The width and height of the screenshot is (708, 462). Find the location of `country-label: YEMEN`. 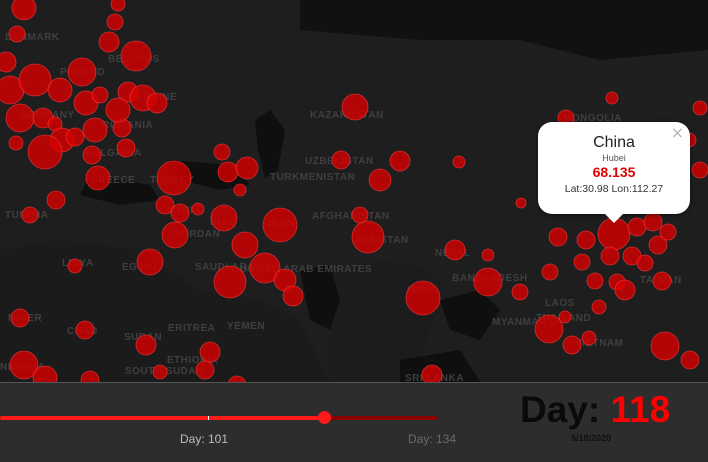

country-label: YEMEN is located at coordinates (246, 326).